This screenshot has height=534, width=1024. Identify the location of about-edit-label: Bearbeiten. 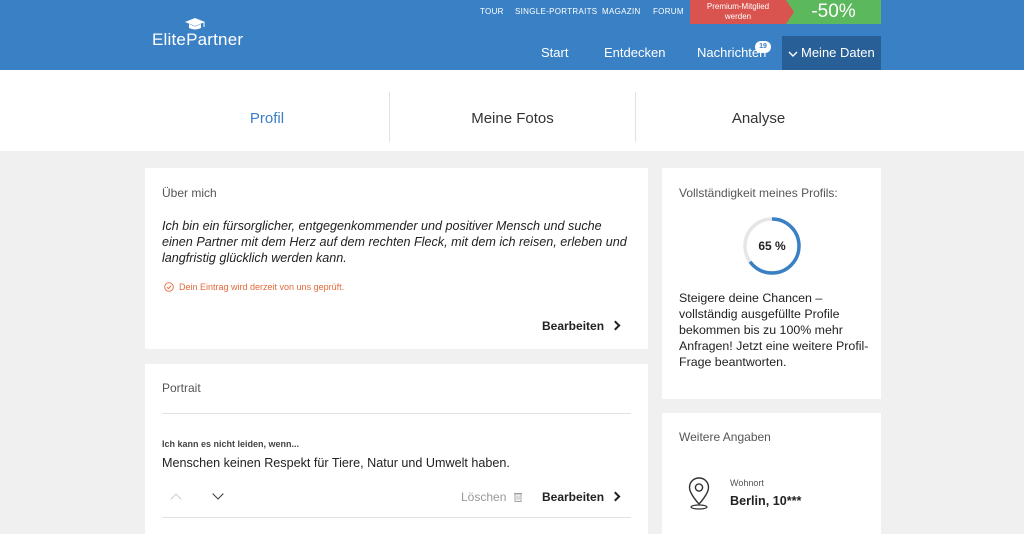
(573, 326).